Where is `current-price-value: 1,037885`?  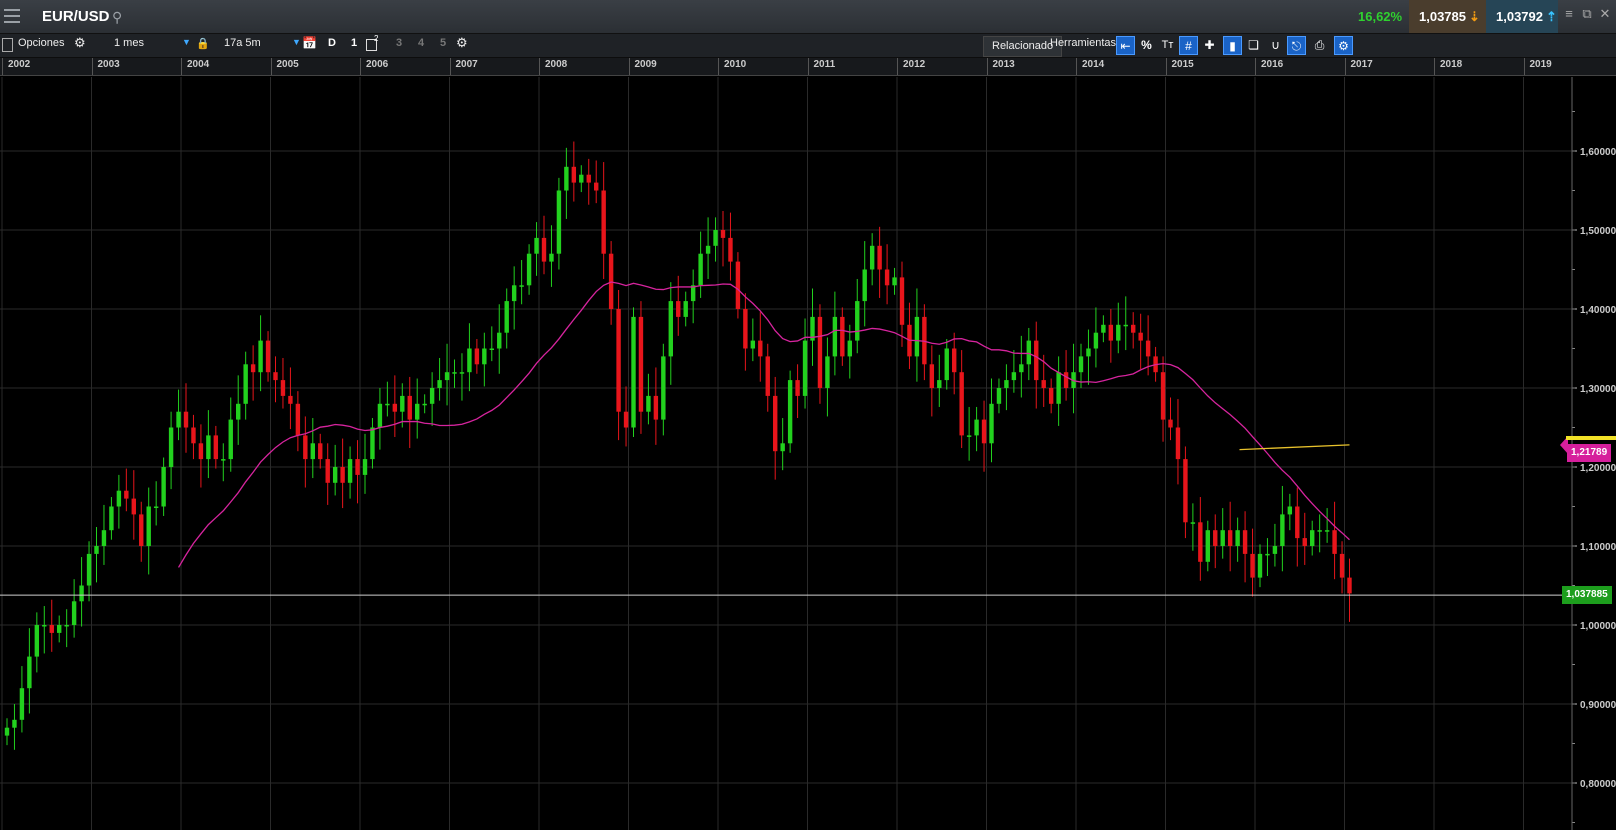
current-price-value: 1,037885 is located at coordinates (1587, 594).